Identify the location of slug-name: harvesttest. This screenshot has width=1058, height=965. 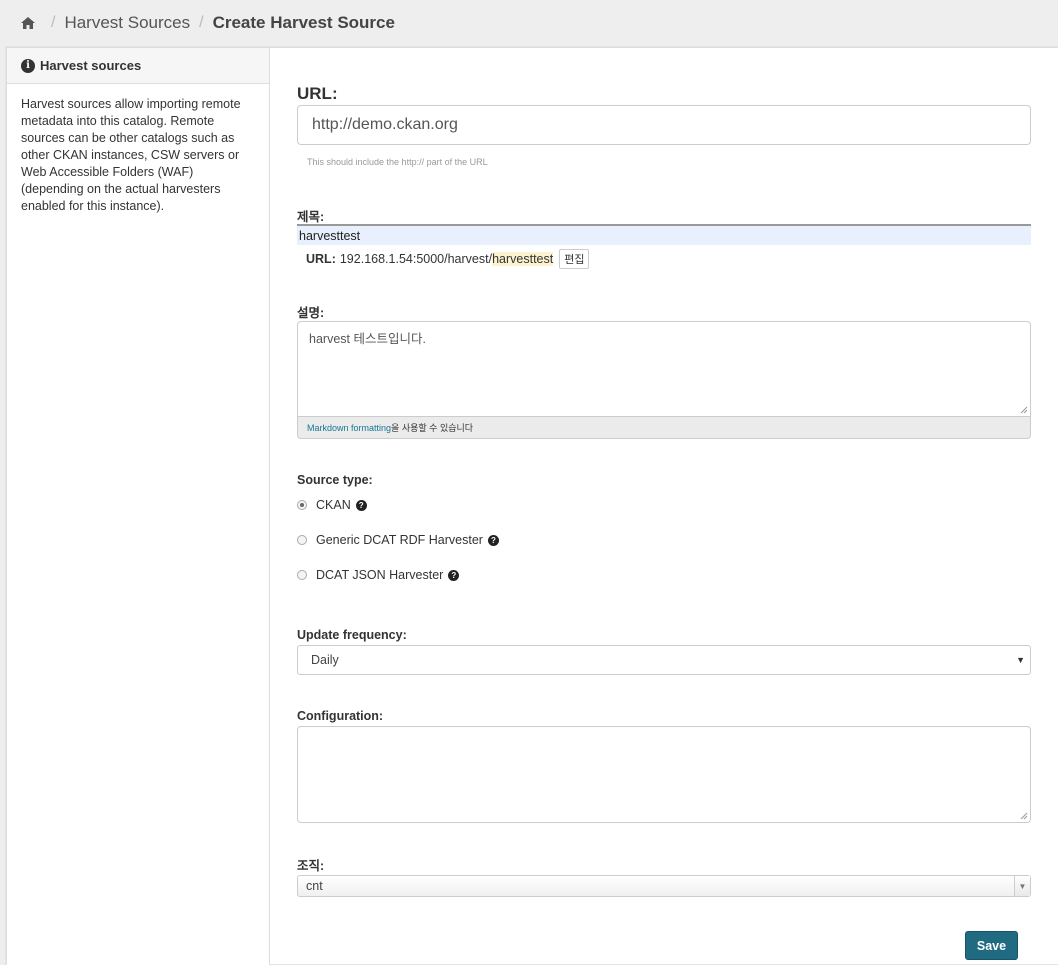
(523, 259).